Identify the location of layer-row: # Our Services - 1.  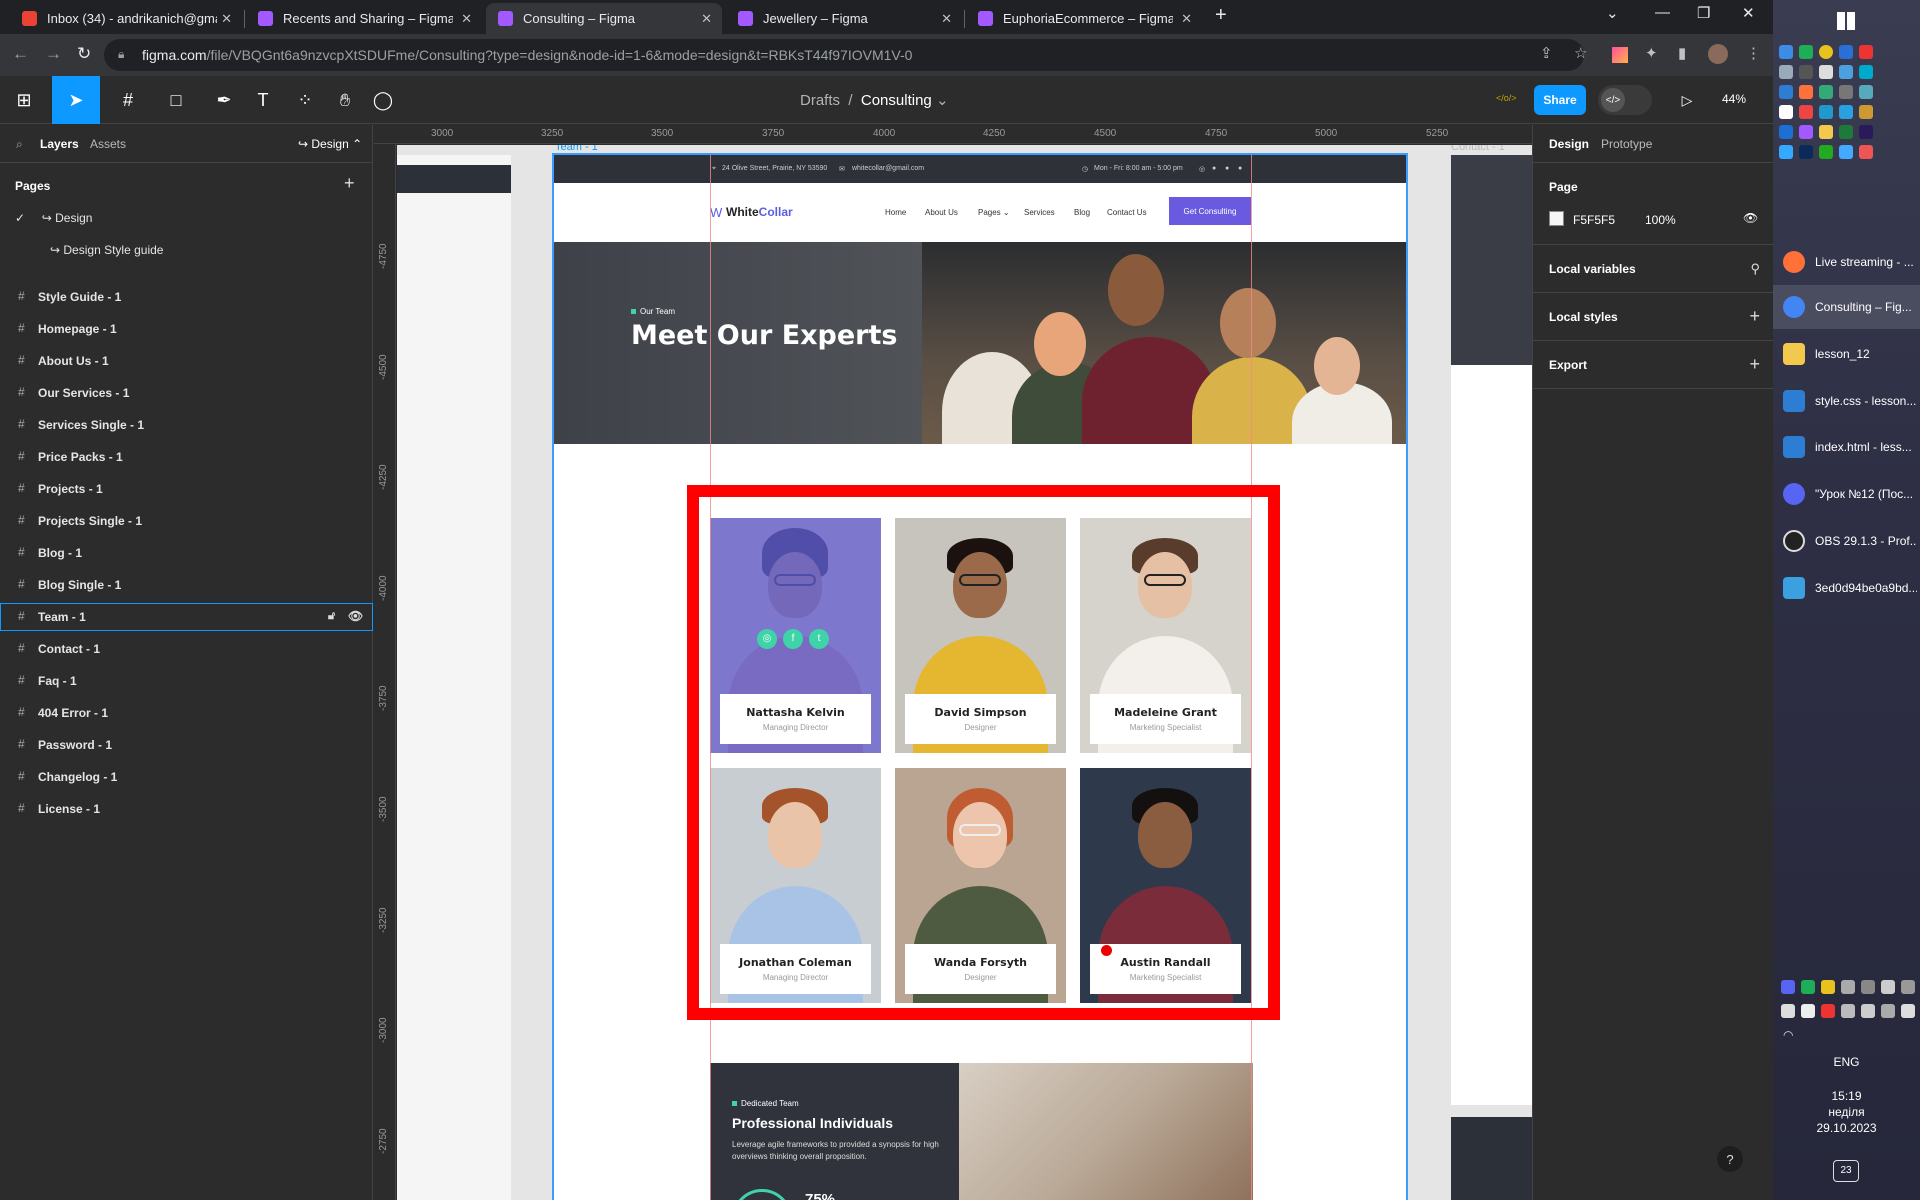
(186, 393).